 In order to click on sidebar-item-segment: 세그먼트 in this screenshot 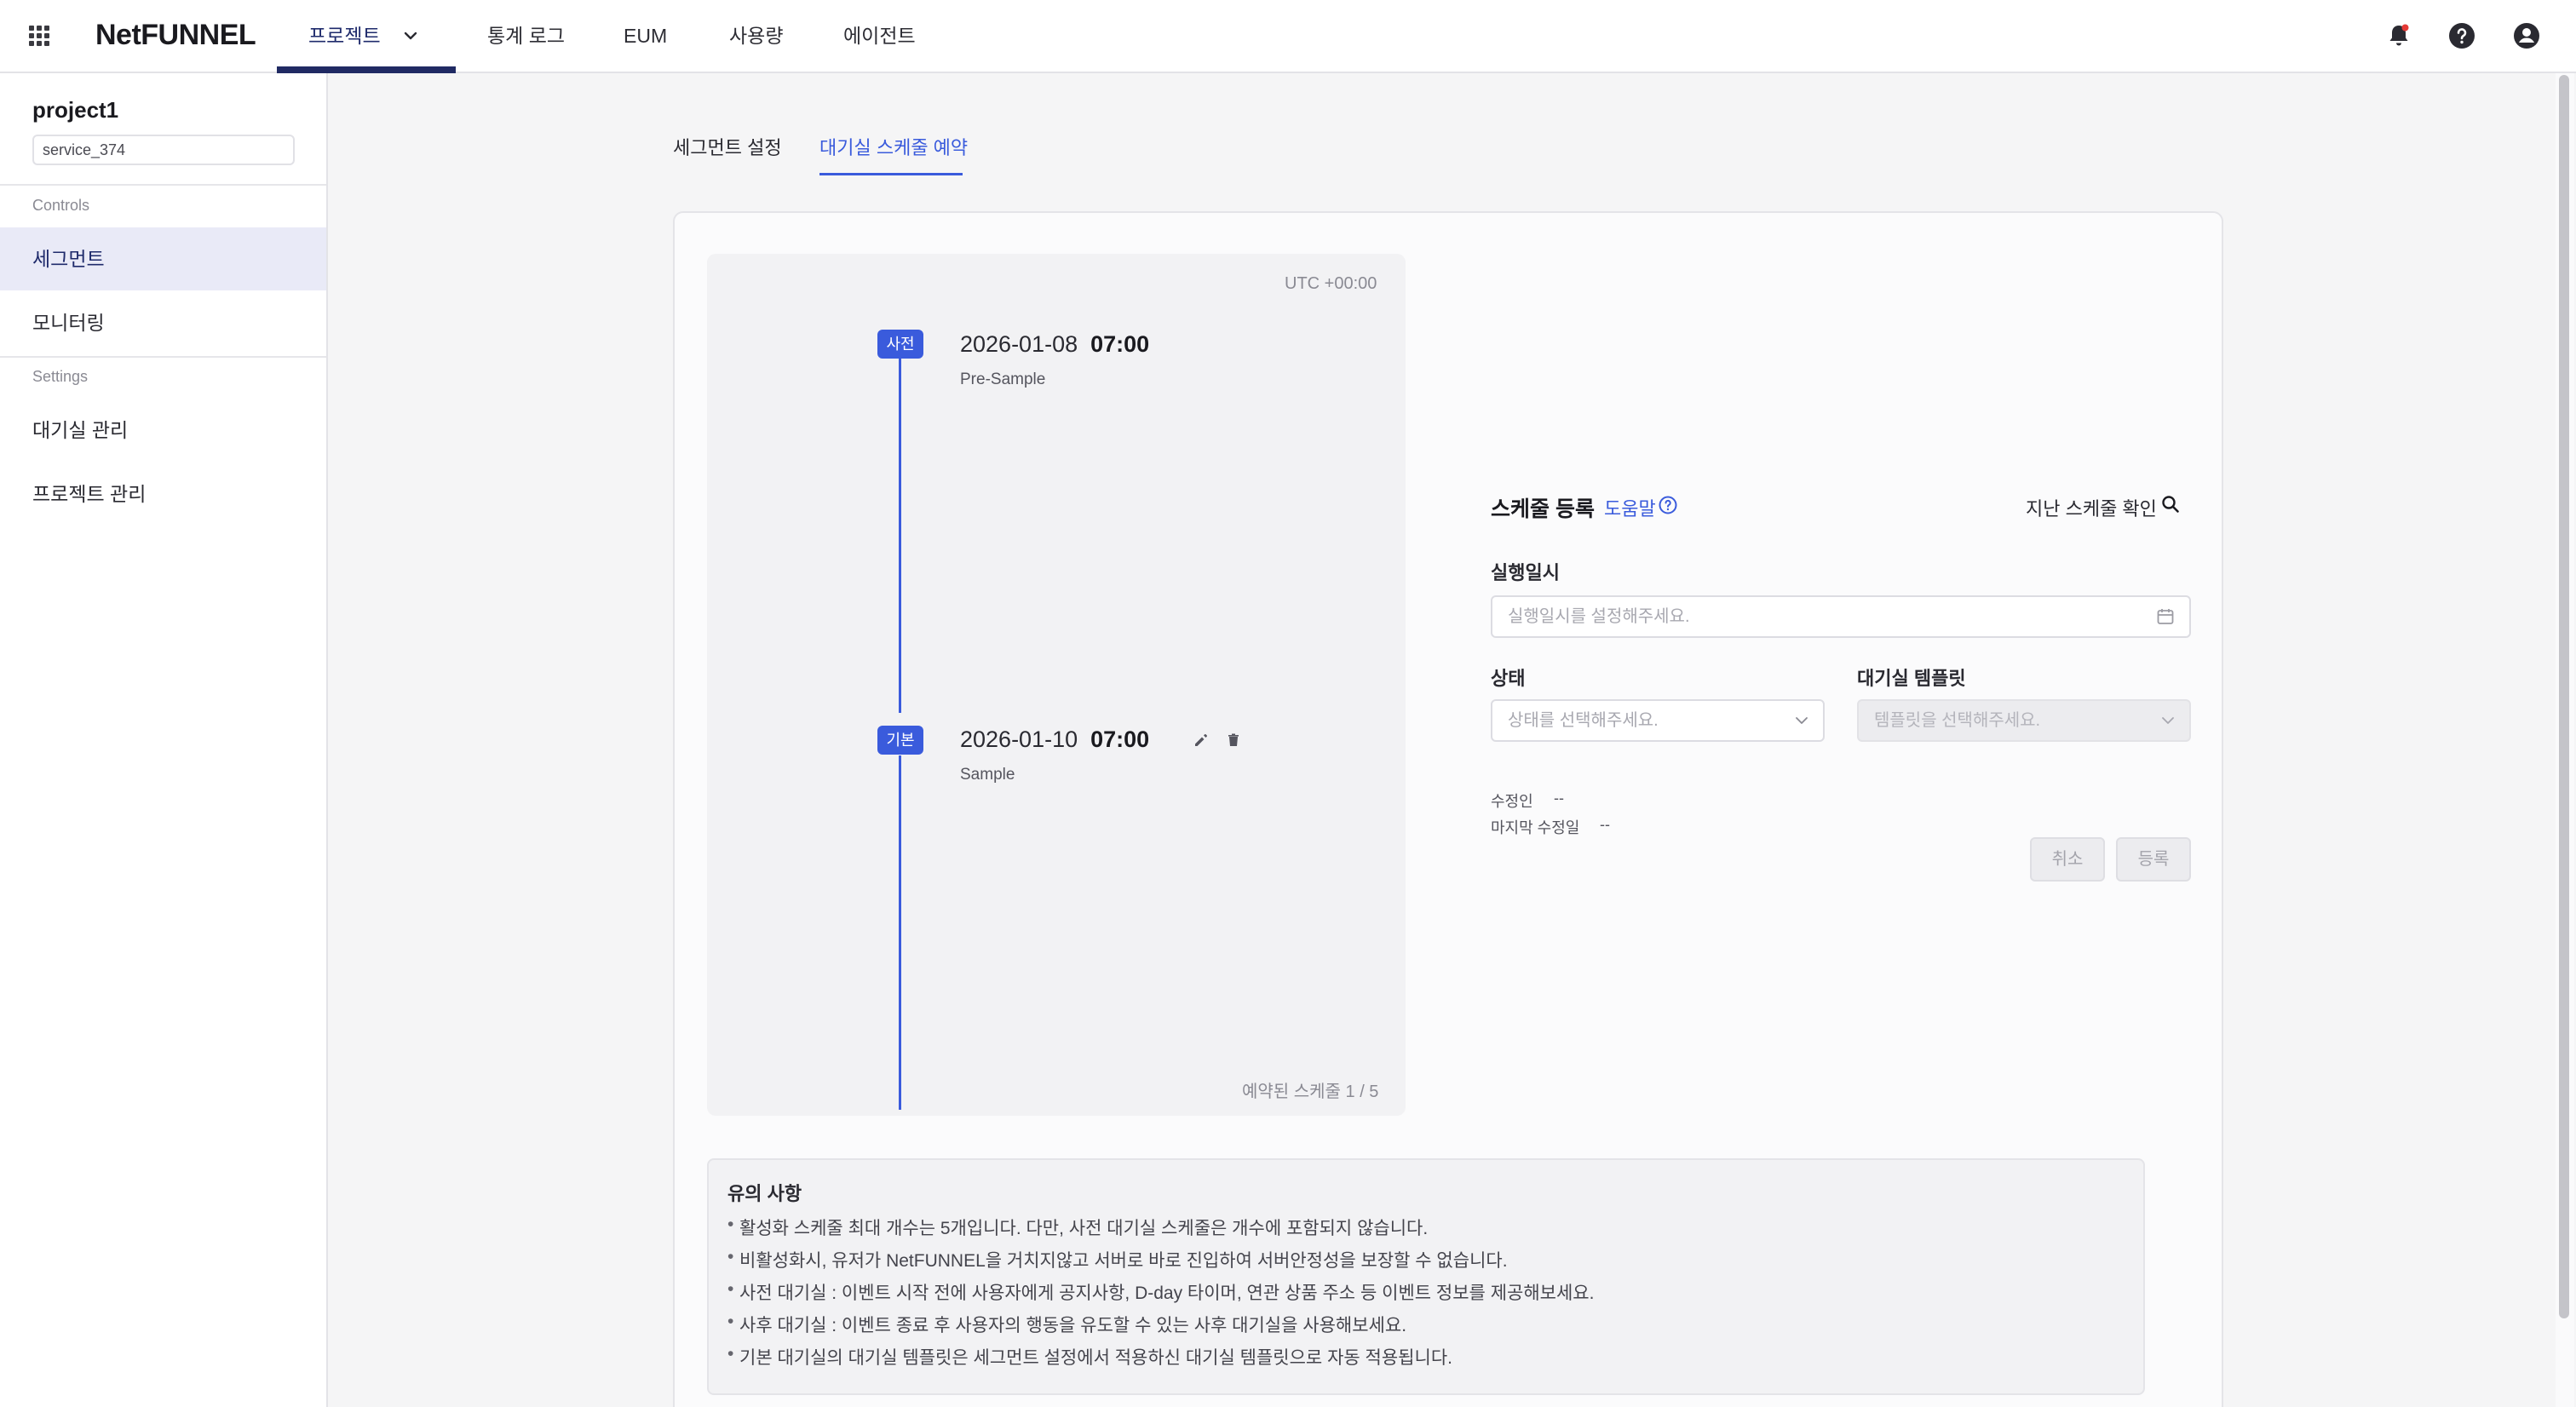, I will do `click(163, 258)`.